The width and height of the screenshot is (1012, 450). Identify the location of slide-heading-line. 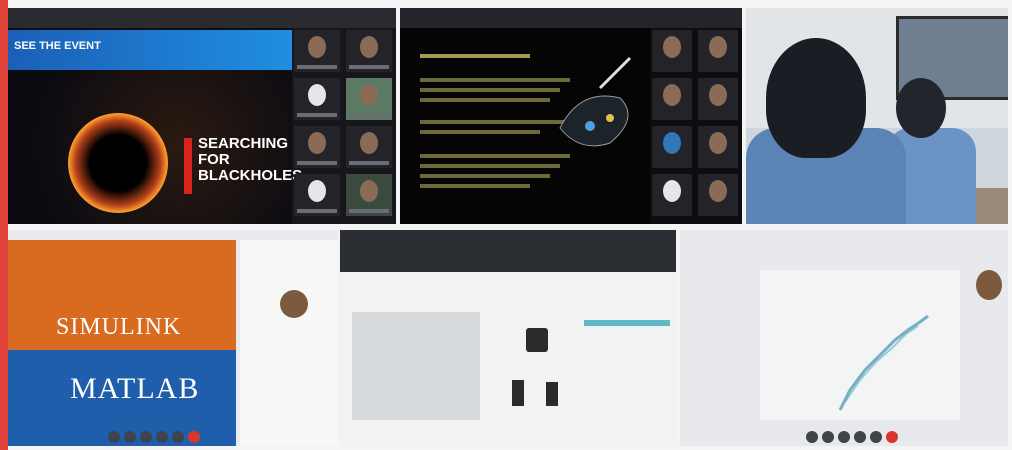
(475, 56).